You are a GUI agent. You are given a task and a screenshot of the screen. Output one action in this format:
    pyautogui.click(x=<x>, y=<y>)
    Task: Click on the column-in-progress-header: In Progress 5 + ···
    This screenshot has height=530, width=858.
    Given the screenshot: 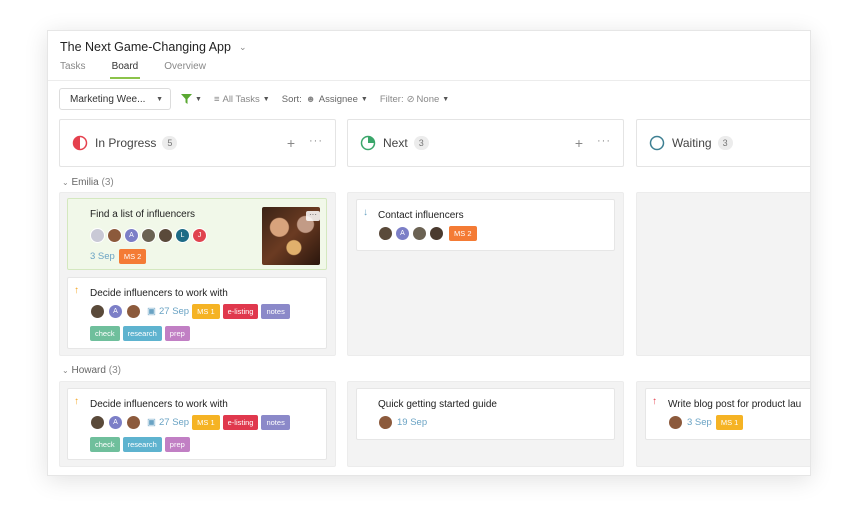 What is the action you would take?
    pyautogui.click(x=197, y=143)
    